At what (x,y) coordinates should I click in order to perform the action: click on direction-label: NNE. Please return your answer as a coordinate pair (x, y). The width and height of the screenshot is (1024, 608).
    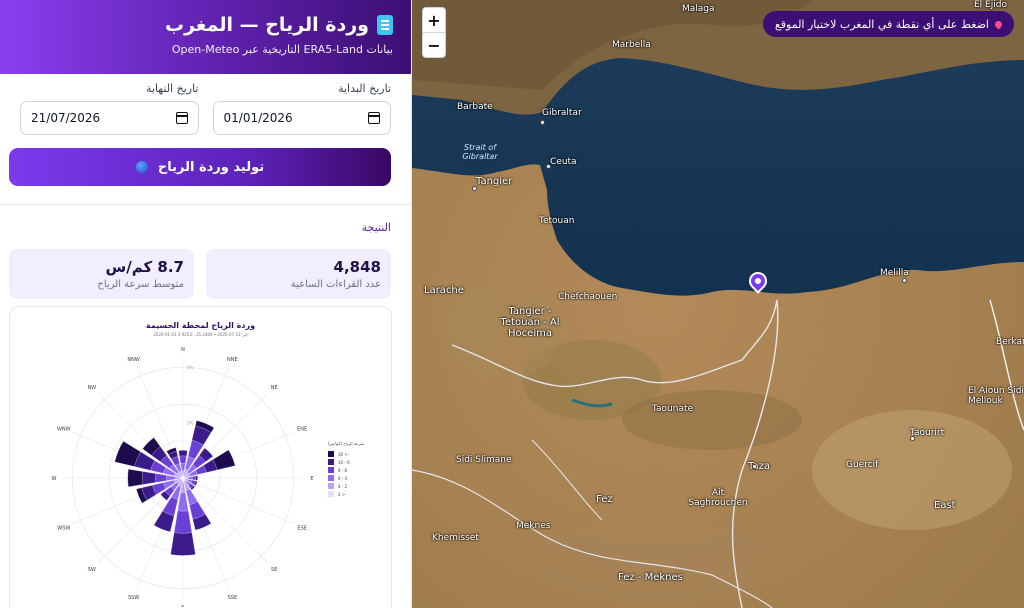
    Looking at the image, I should click on (232, 360).